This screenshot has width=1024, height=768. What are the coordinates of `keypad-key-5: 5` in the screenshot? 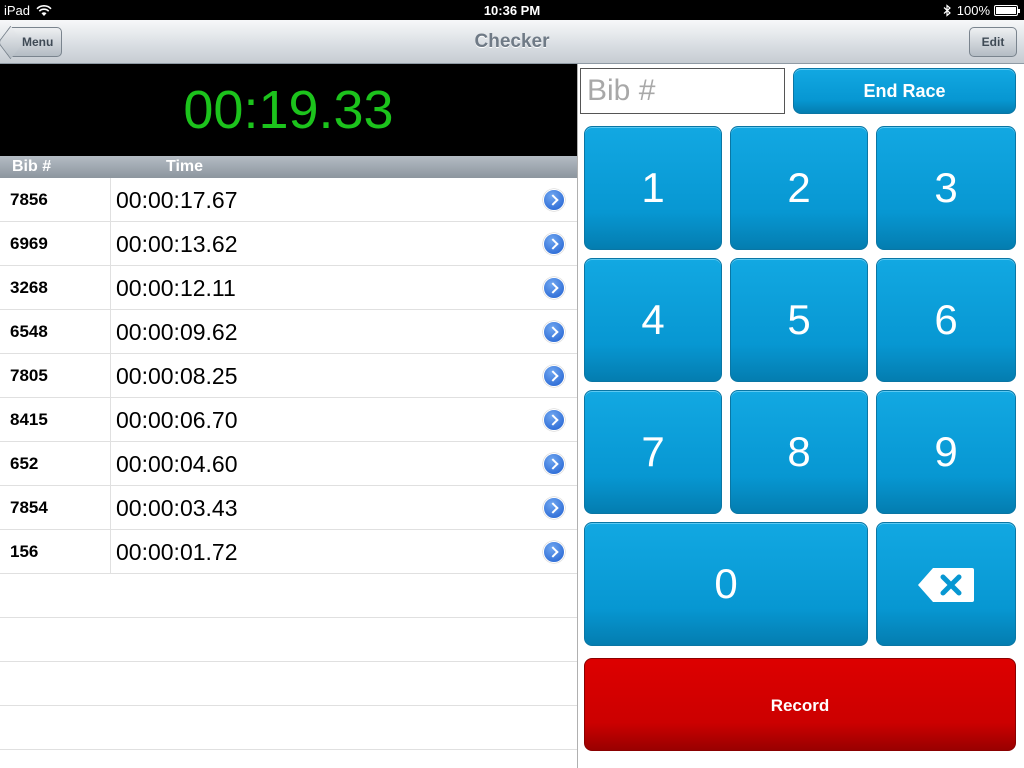 It's located at (799, 320).